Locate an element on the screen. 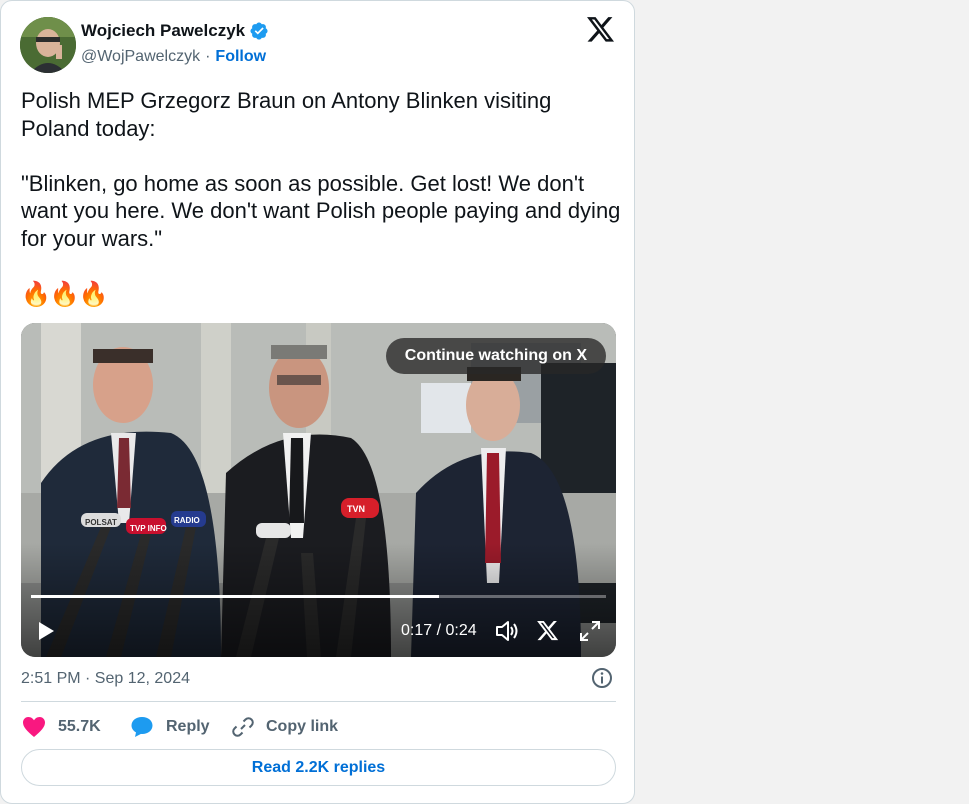  author-handle: @WojPawelczyk is located at coordinates (140, 57).